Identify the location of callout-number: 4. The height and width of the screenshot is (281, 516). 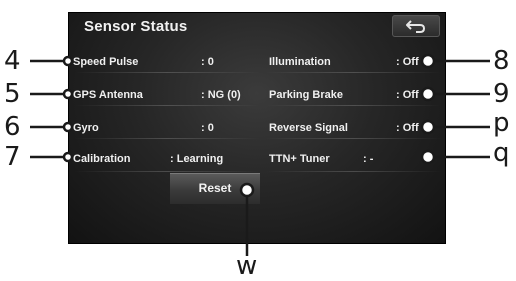
(12, 61).